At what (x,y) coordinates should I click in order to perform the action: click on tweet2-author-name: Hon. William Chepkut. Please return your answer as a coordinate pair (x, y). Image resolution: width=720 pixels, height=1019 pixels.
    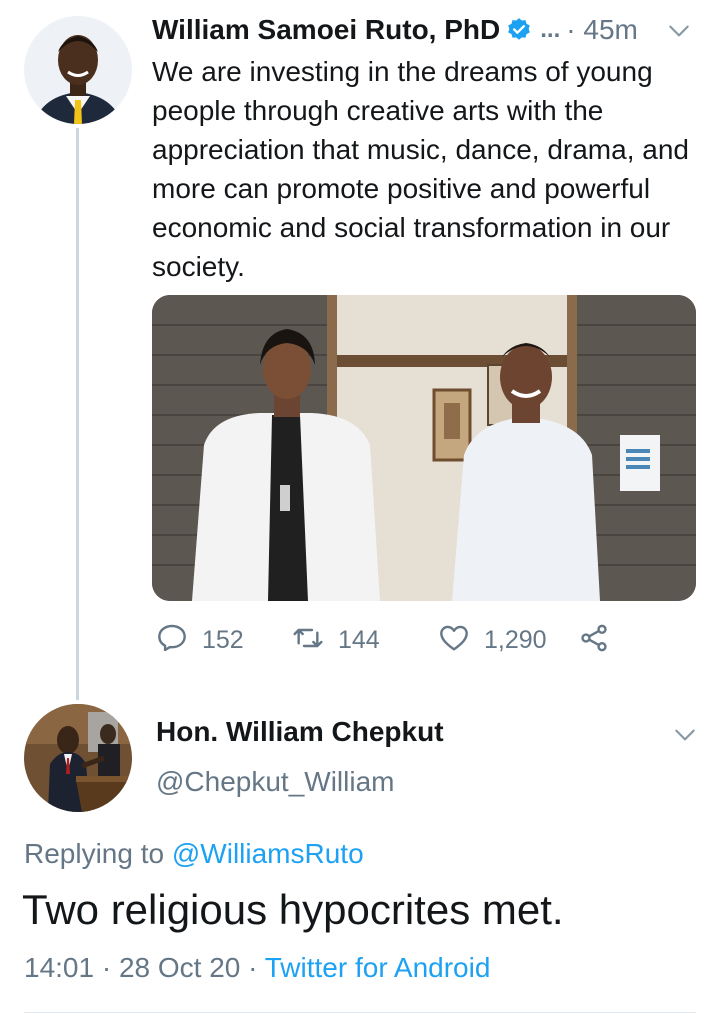
    Looking at the image, I should click on (300, 732).